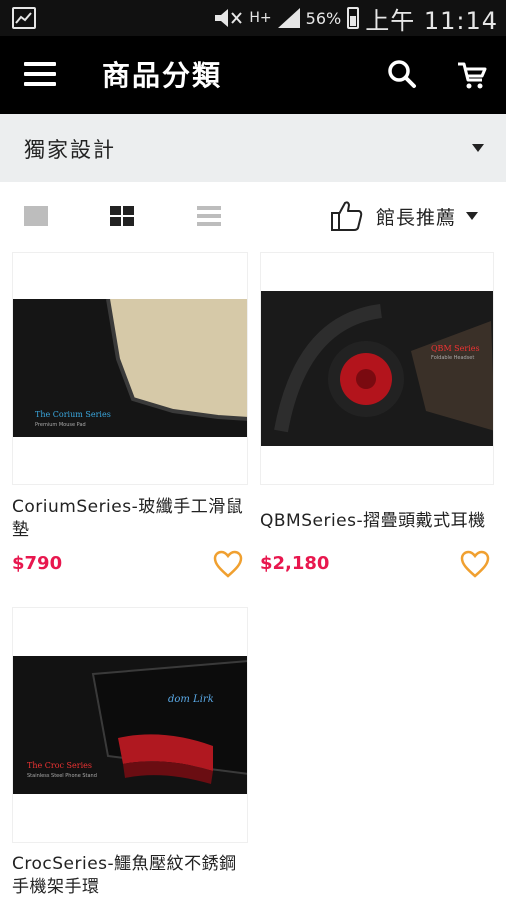 The width and height of the screenshot is (506, 900). What do you see at coordinates (295, 563) in the screenshot?
I see `product-price: $2,180` at bounding box center [295, 563].